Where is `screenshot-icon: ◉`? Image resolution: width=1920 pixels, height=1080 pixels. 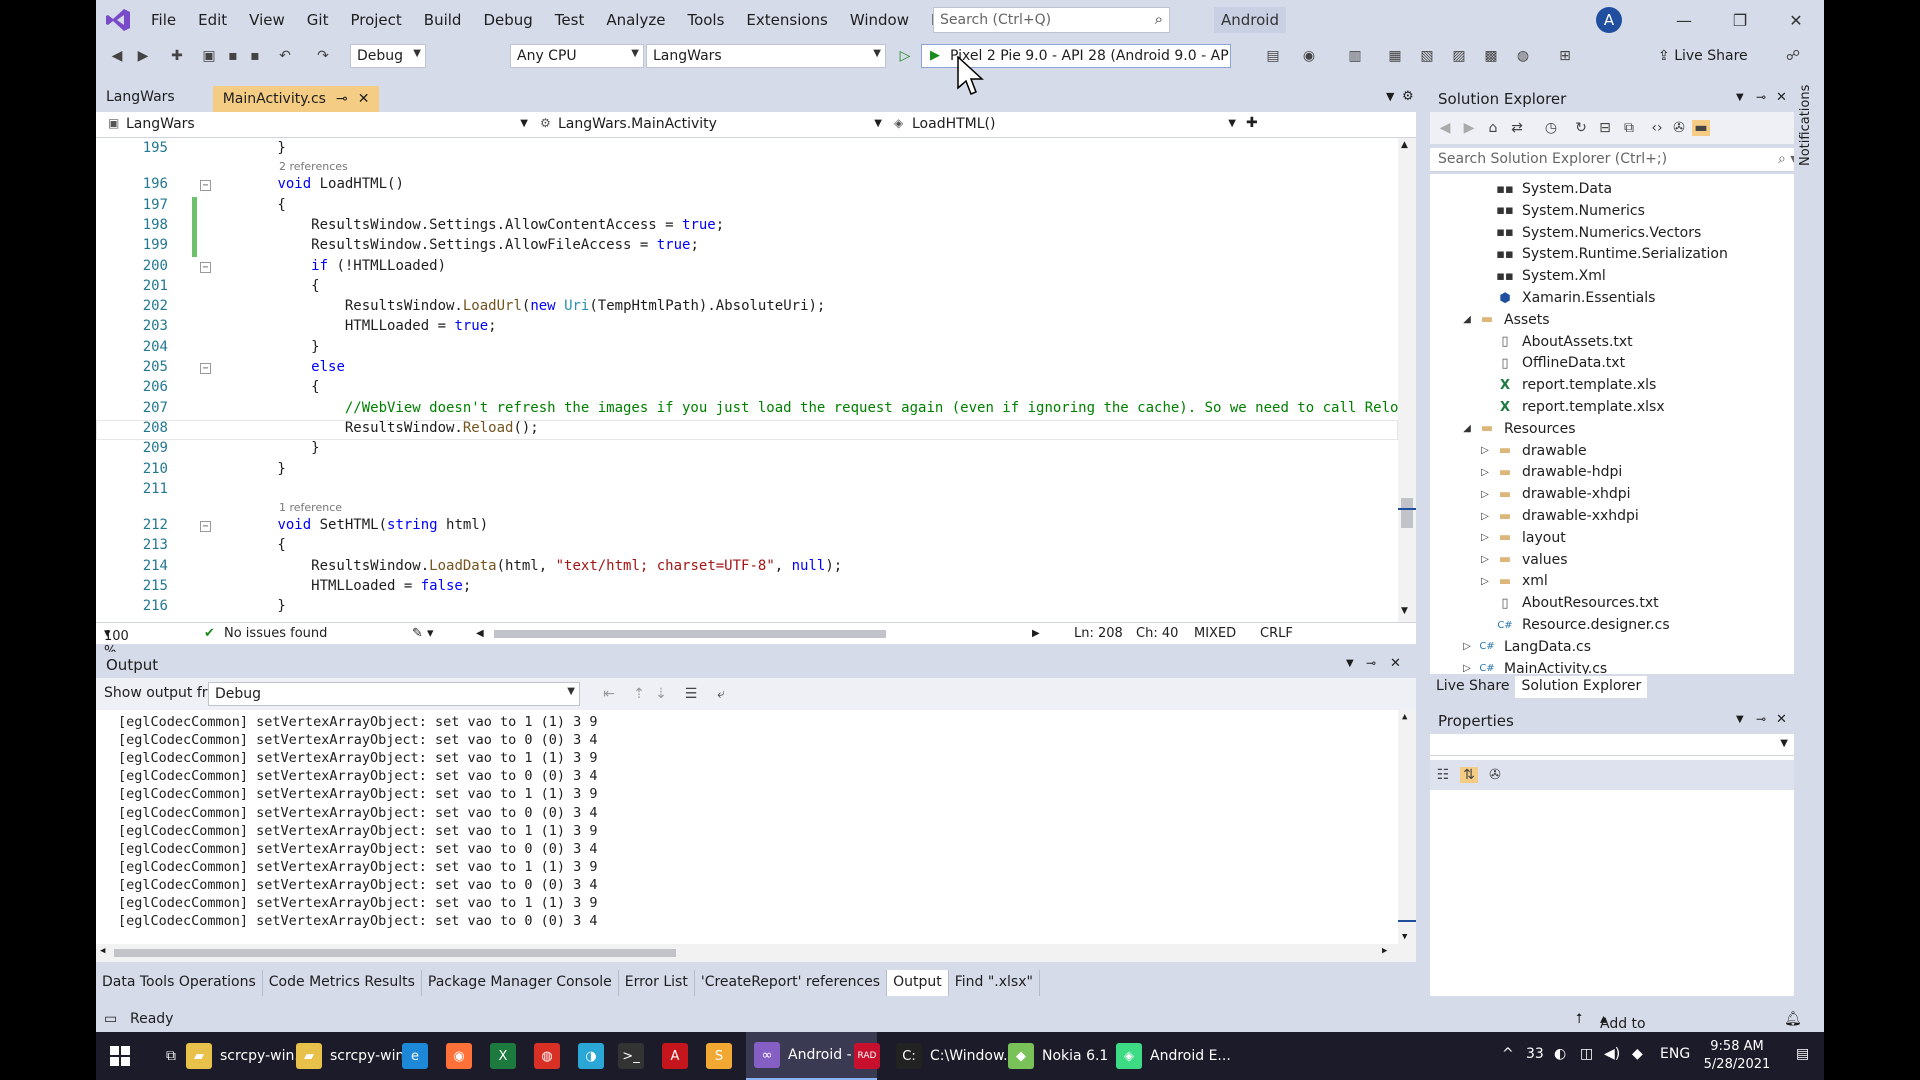 screenshot-icon: ◉ is located at coordinates (1309, 56).